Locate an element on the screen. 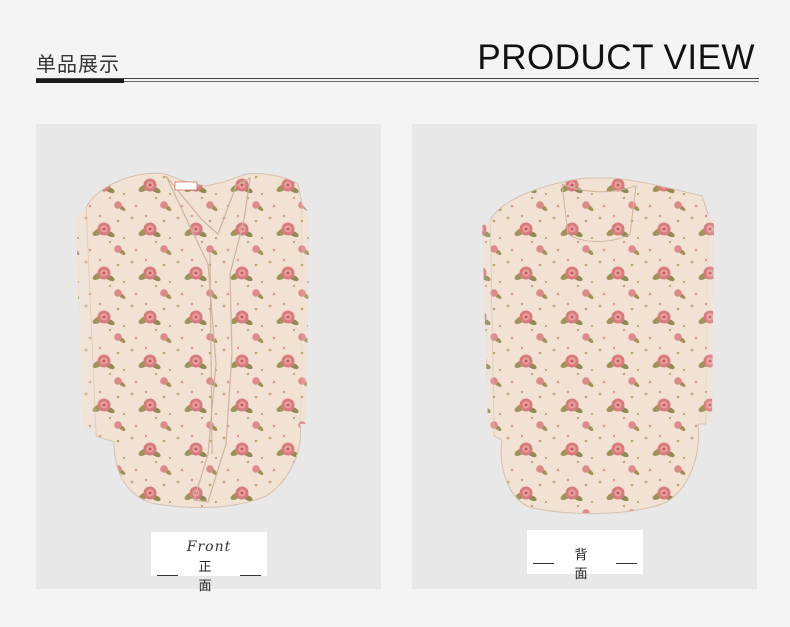 The height and width of the screenshot is (627, 790). header-accent-bar is located at coordinates (80, 81).